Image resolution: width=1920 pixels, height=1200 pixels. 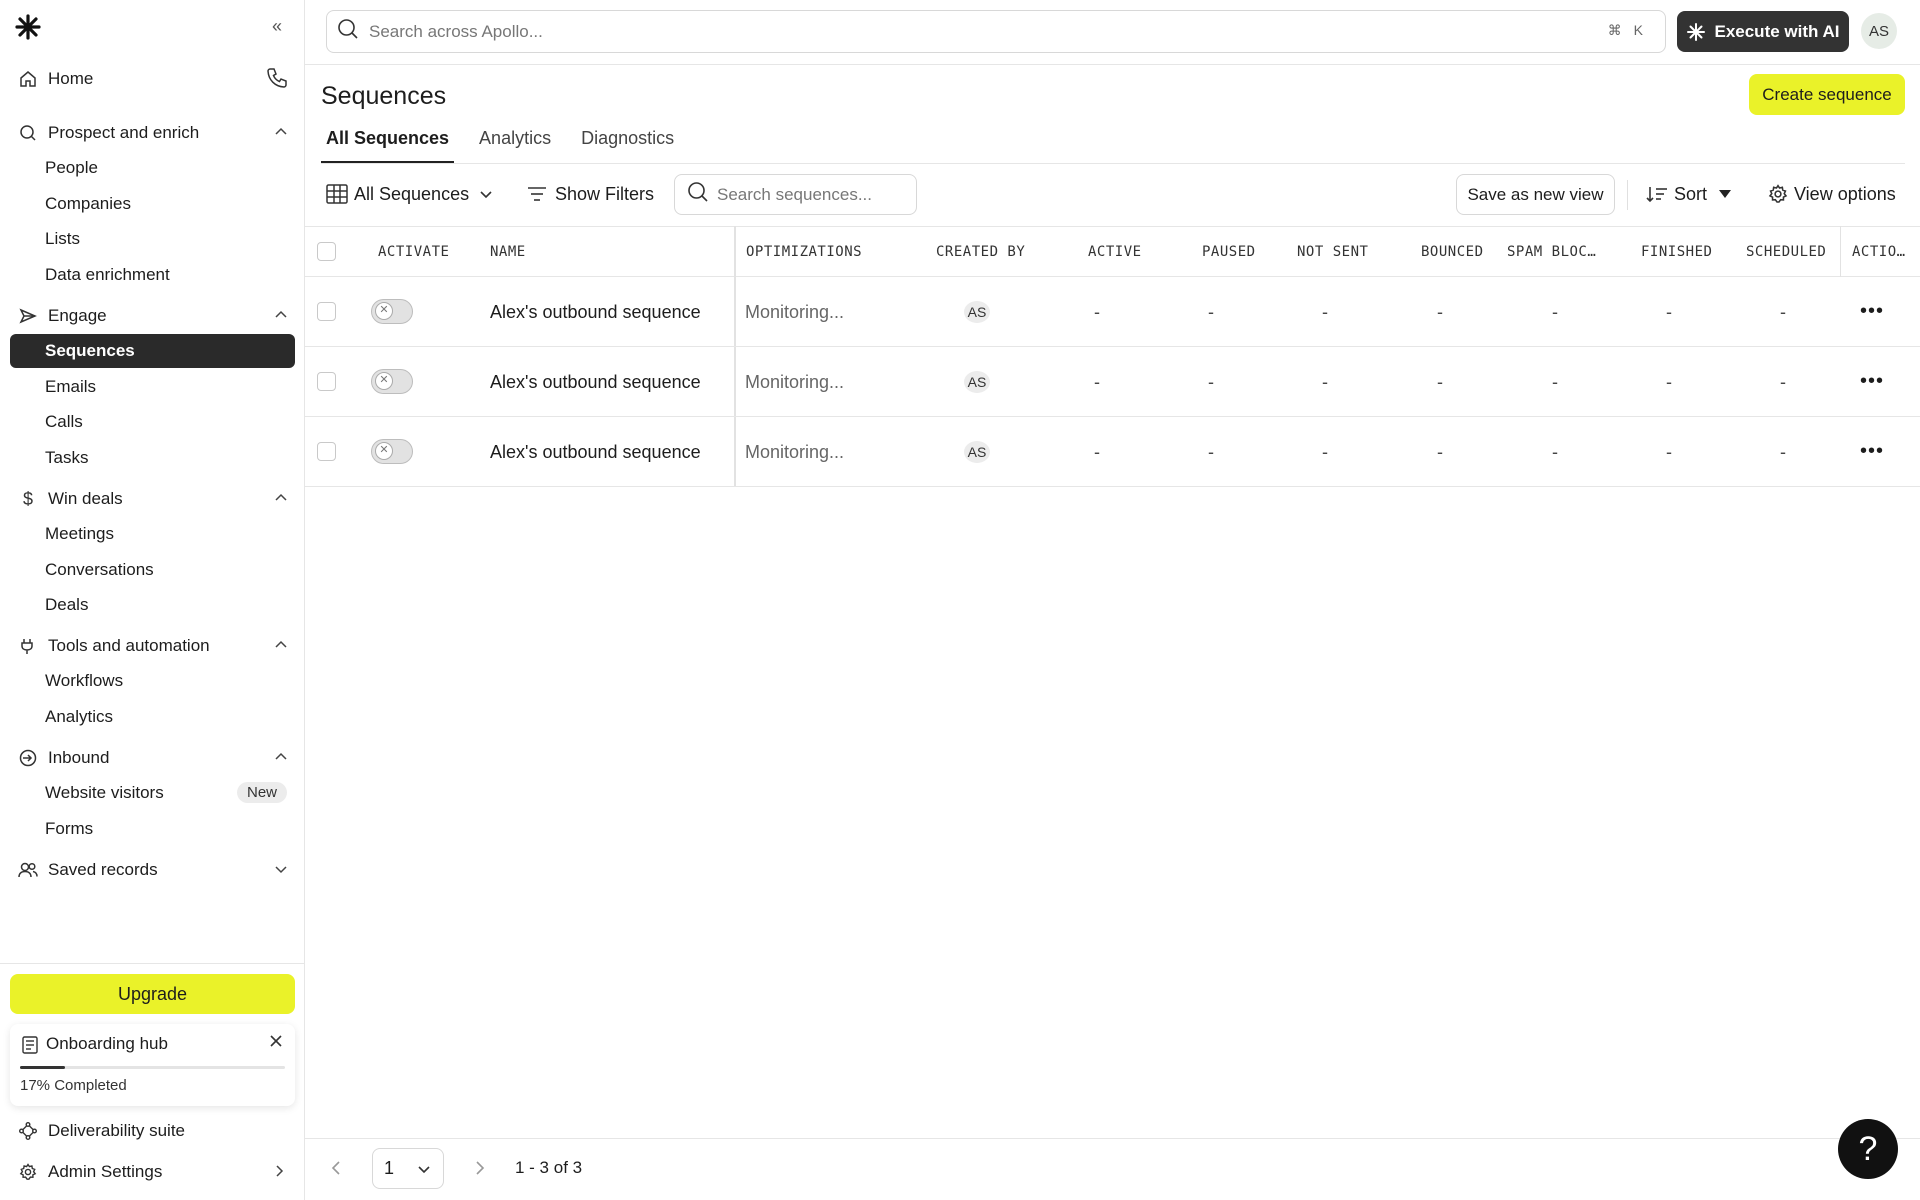 What do you see at coordinates (116, 1130) in the screenshot?
I see `sidebar-item-label: Deliverability suite` at bounding box center [116, 1130].